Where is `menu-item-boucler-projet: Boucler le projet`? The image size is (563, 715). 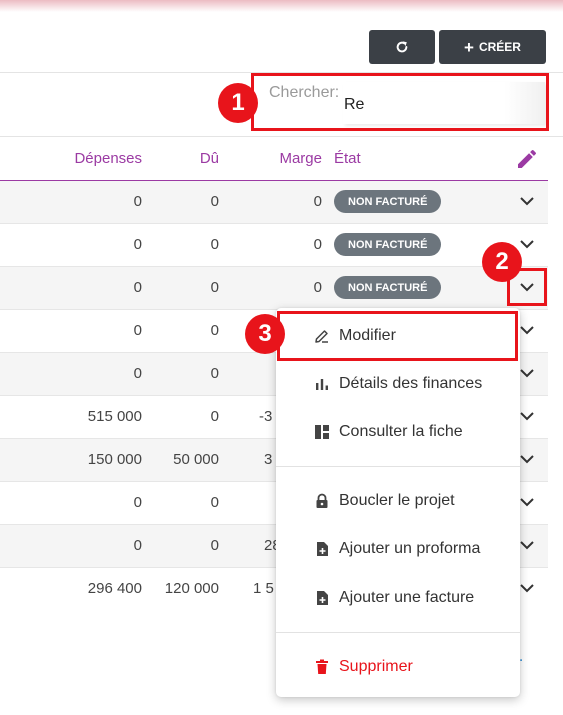
menu-item-boucler-projet: Boucler le projet is located at coordinates (398, 501).